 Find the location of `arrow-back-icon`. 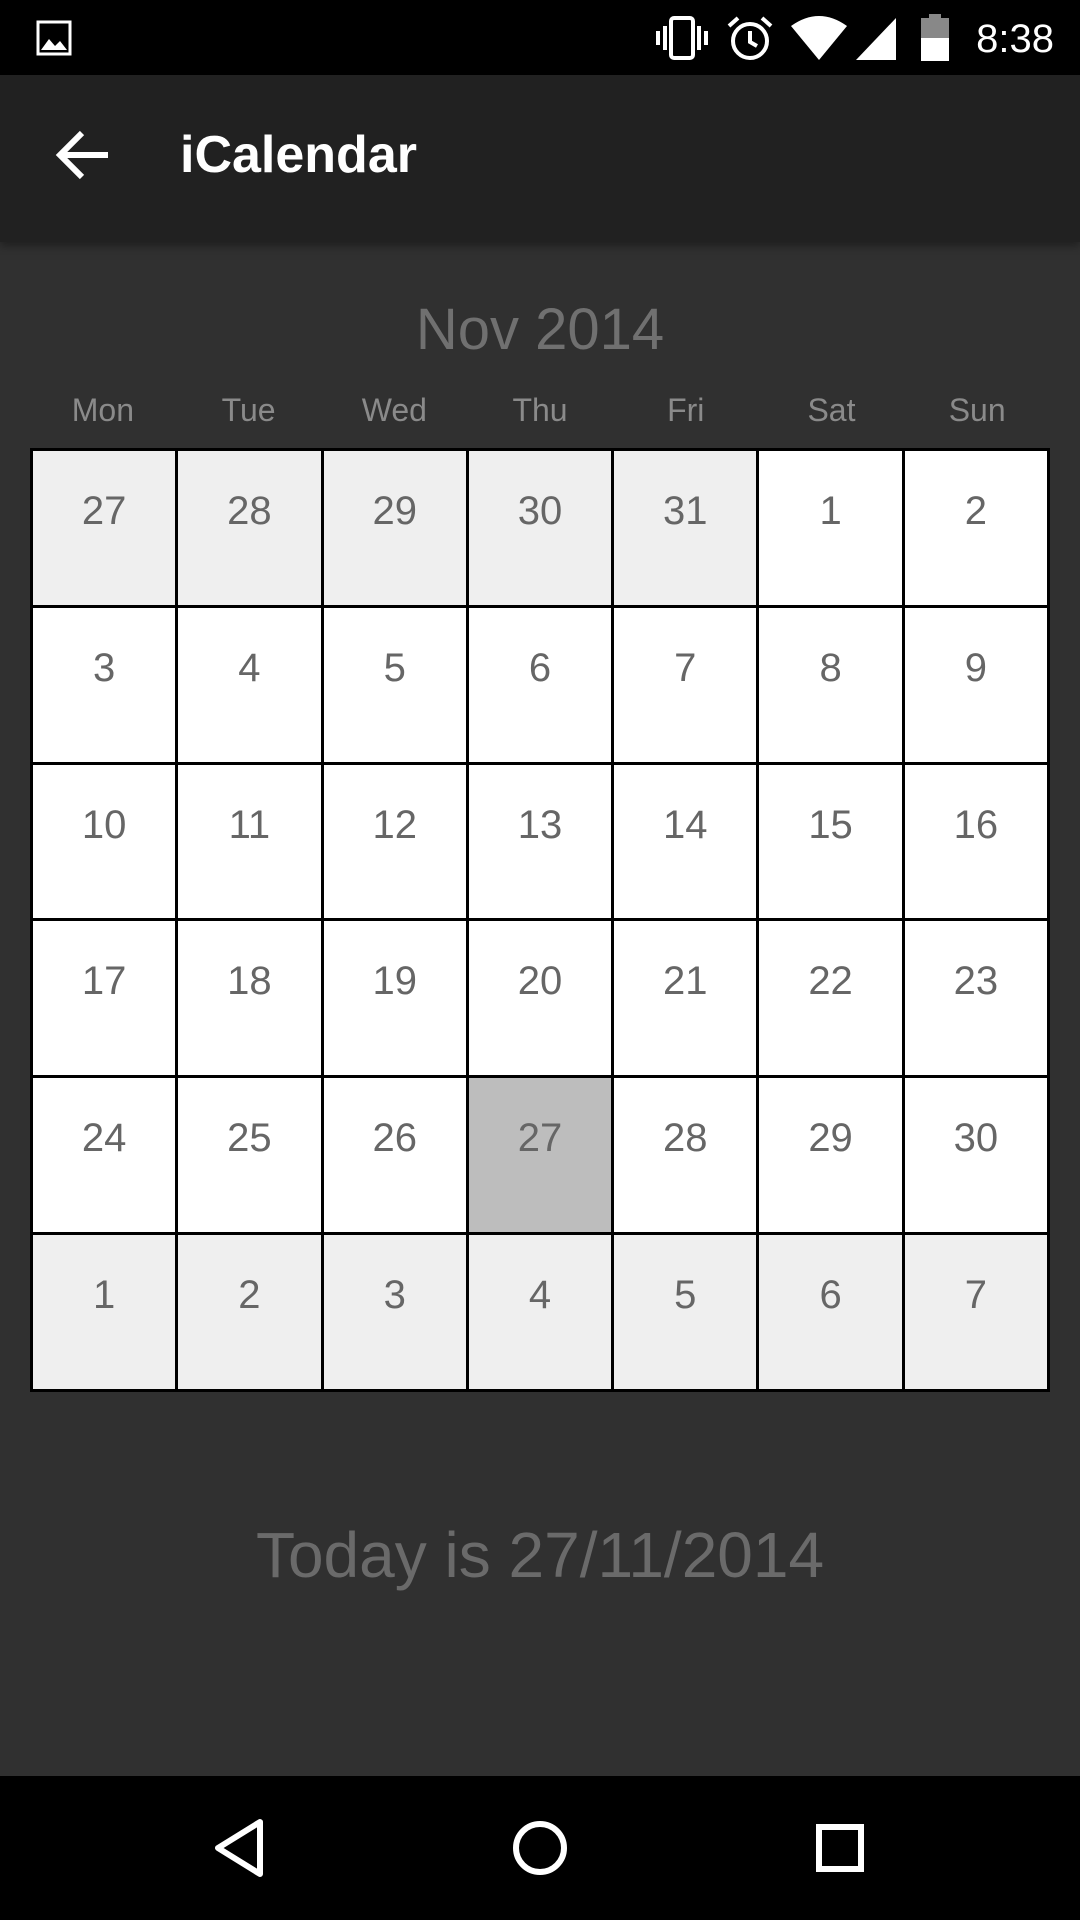

arrow-back-icon is located at coordinates (81, 155).